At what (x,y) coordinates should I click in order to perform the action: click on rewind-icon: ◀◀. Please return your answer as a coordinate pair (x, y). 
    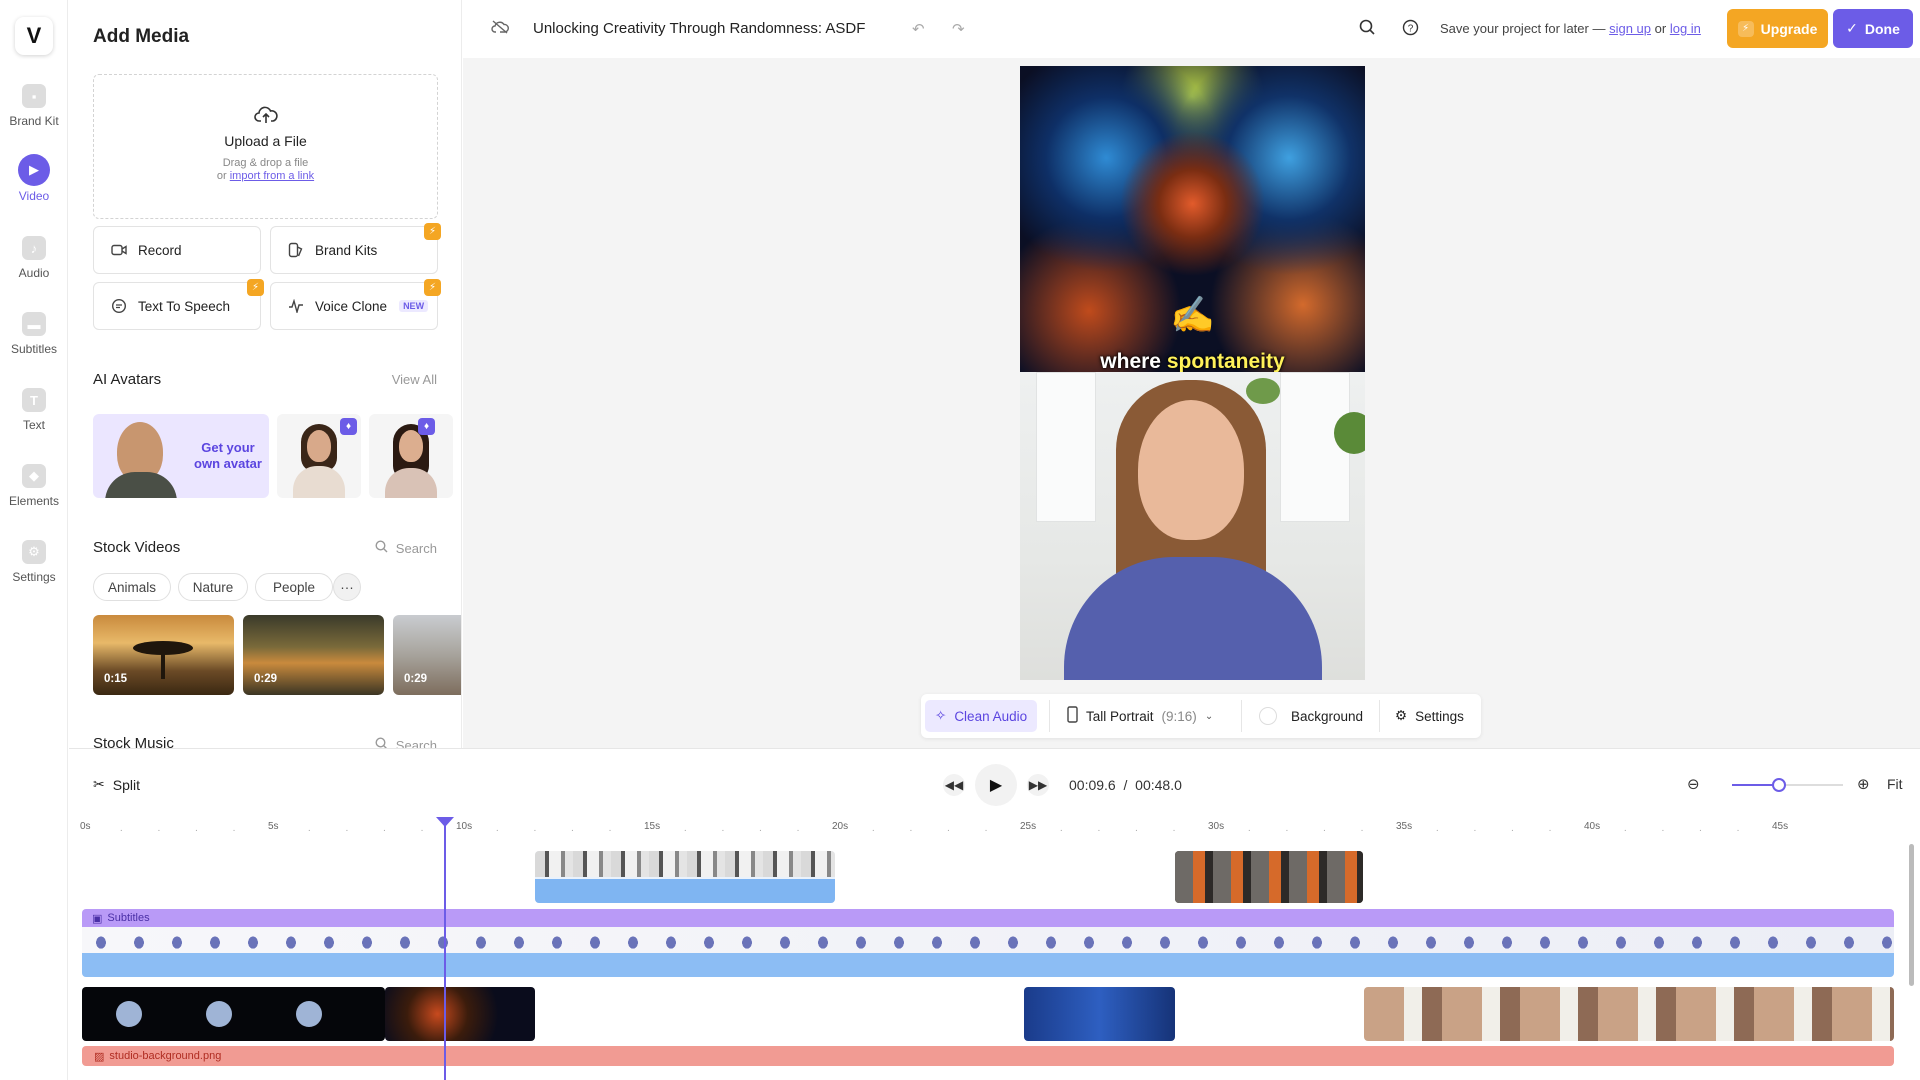
    Looking at the image, I should click on (954, 785).